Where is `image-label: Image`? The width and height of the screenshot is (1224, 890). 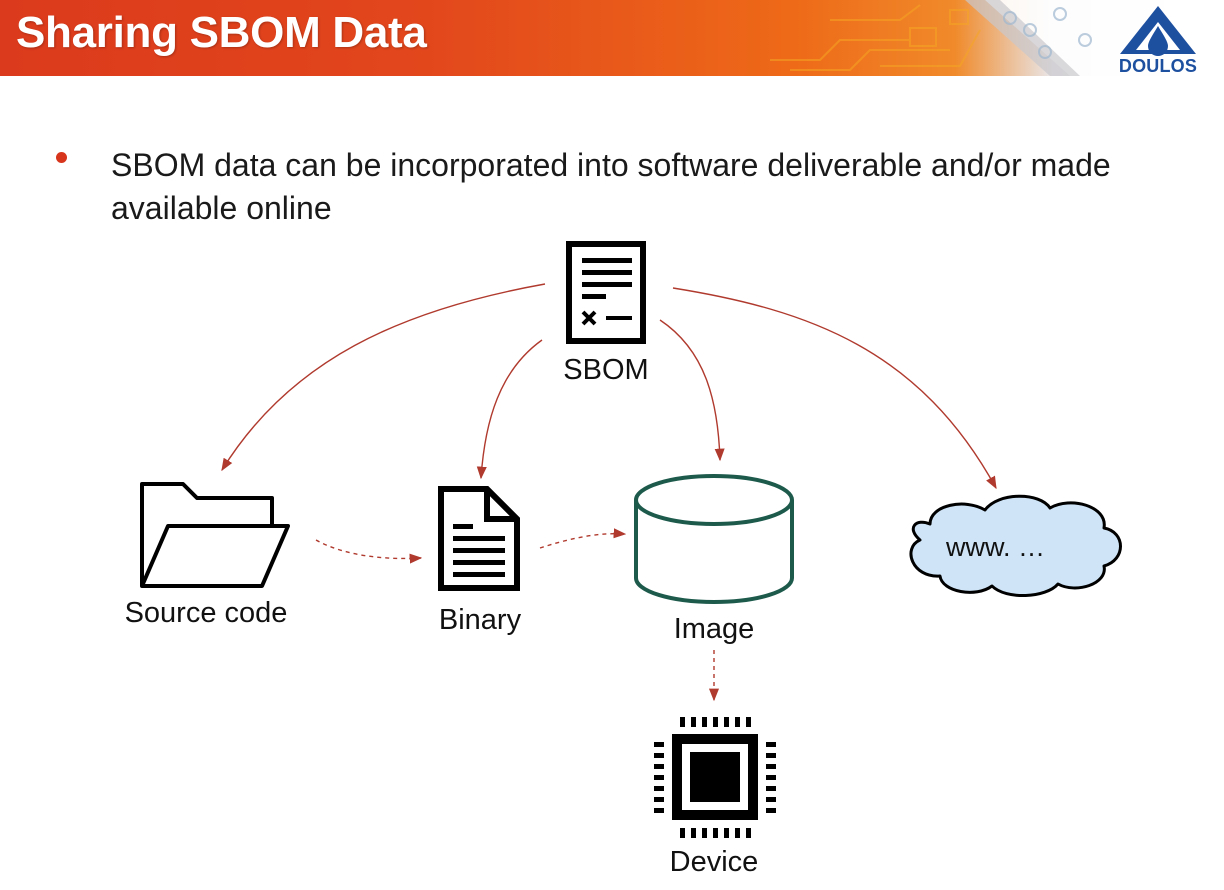
image-label: Image is located at coordinates (714, 629).